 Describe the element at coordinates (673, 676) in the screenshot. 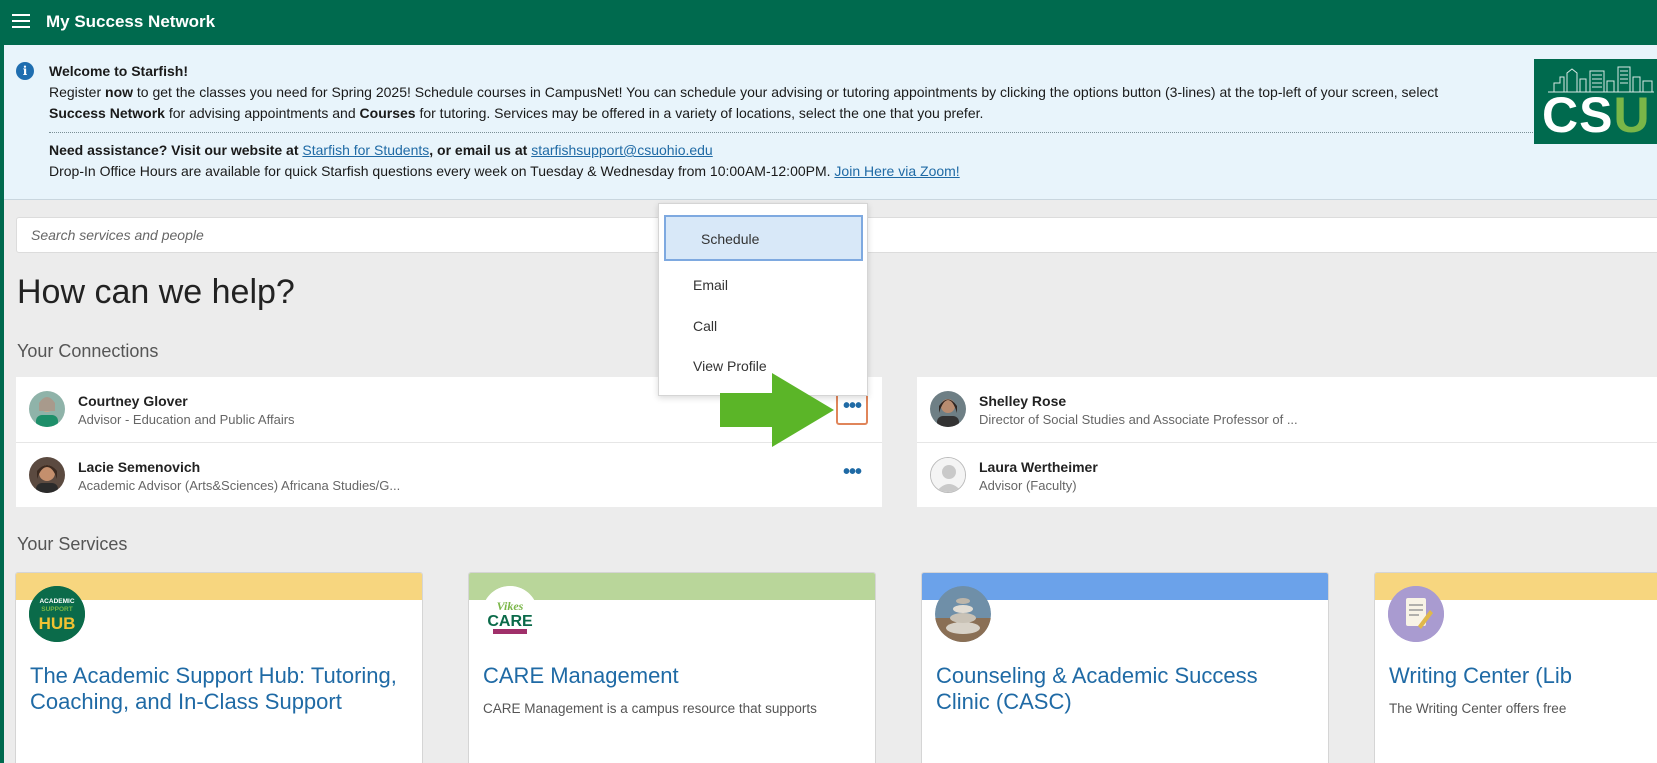

I see `service-title: CARE Management` at that location.